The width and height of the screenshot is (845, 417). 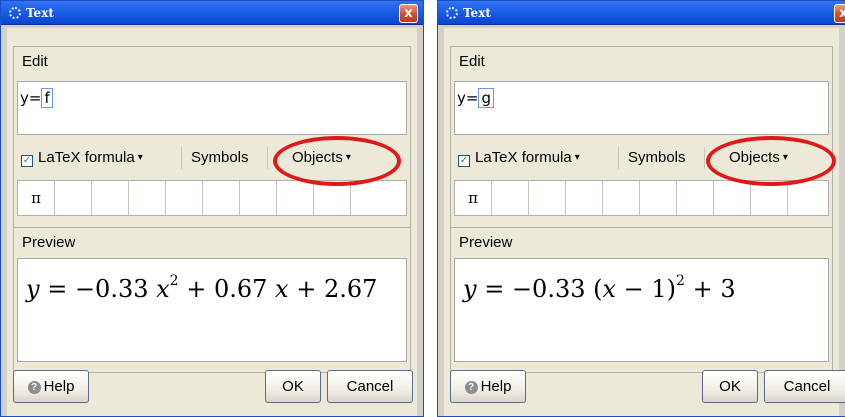 What do you see at coordinates (641, 310) in the screenshot?
I see `preview-box: y = −0.33 (x − 1)2 + 3` at bounding box center [641, 310].